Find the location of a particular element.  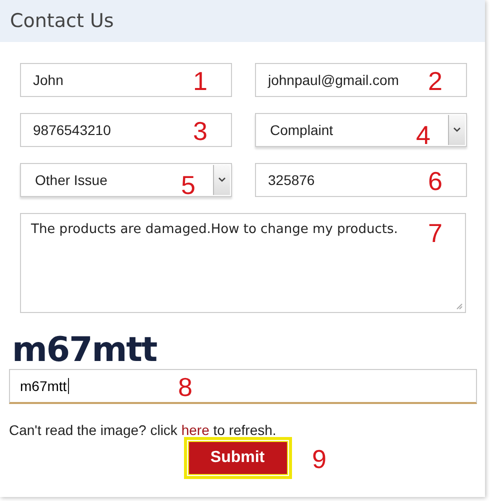

field-value: 325876 is located at coordinates (291, 180).